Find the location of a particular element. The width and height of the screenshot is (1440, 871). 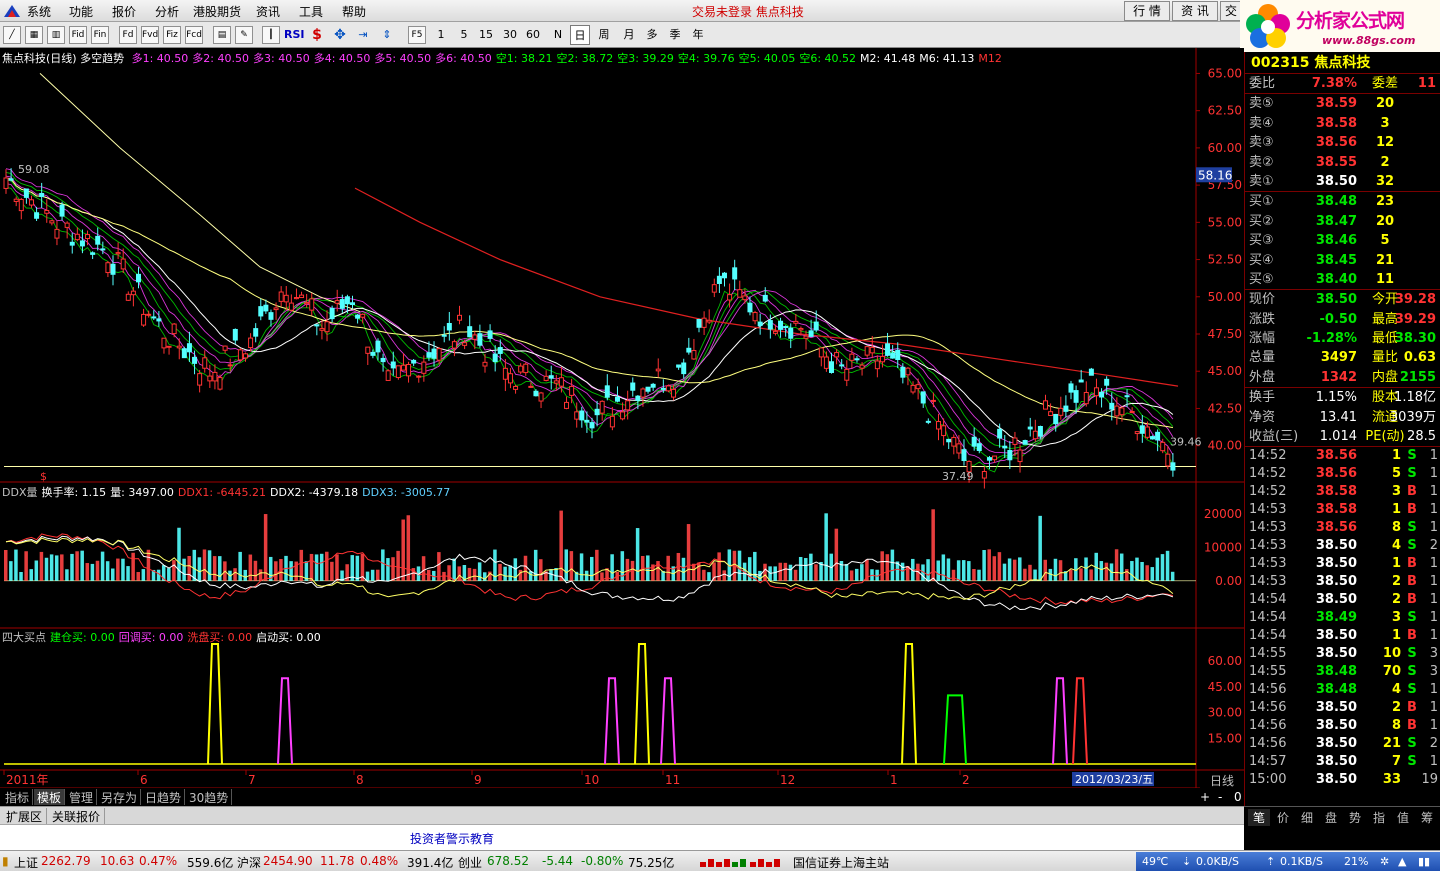

investor-notice-link: 投资者警示教育 is located at coordinates (452, 838).